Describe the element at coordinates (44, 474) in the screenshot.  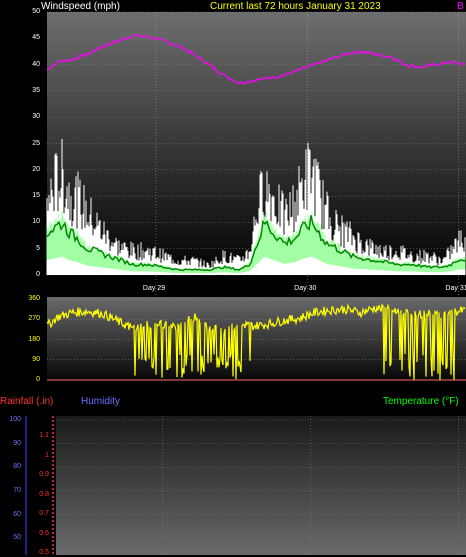
I see `rain-y-tick: 0.9` at that location.